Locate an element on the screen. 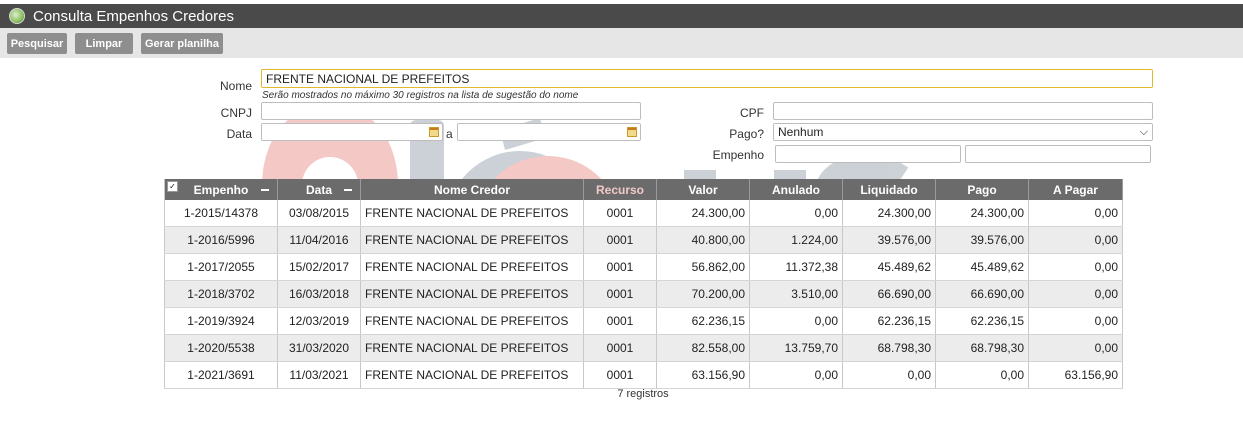 The image size is (1243, 438). header-a-pagar-label: A Pagar is located at coordinates (1075, 189).